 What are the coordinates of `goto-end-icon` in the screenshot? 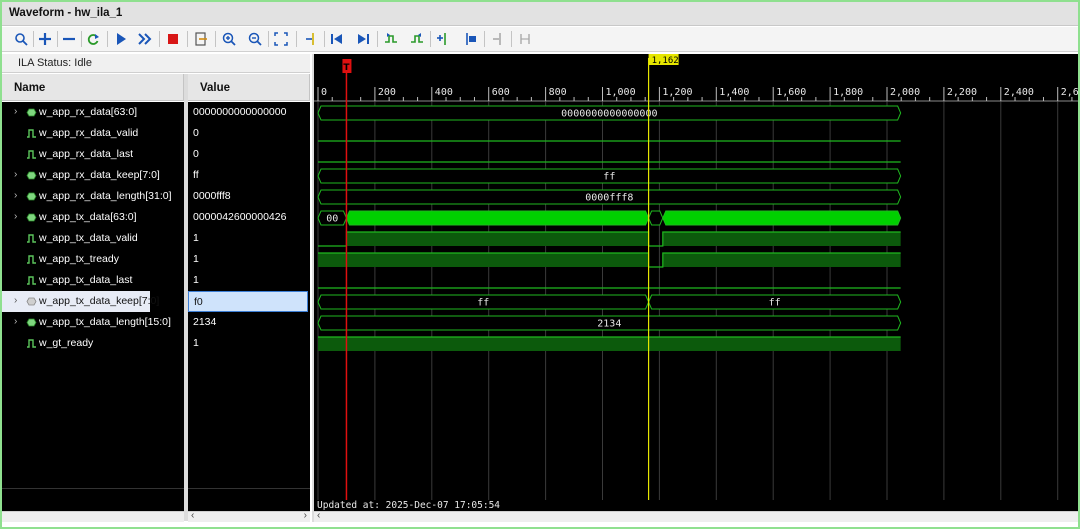 It's located at (363, 39).